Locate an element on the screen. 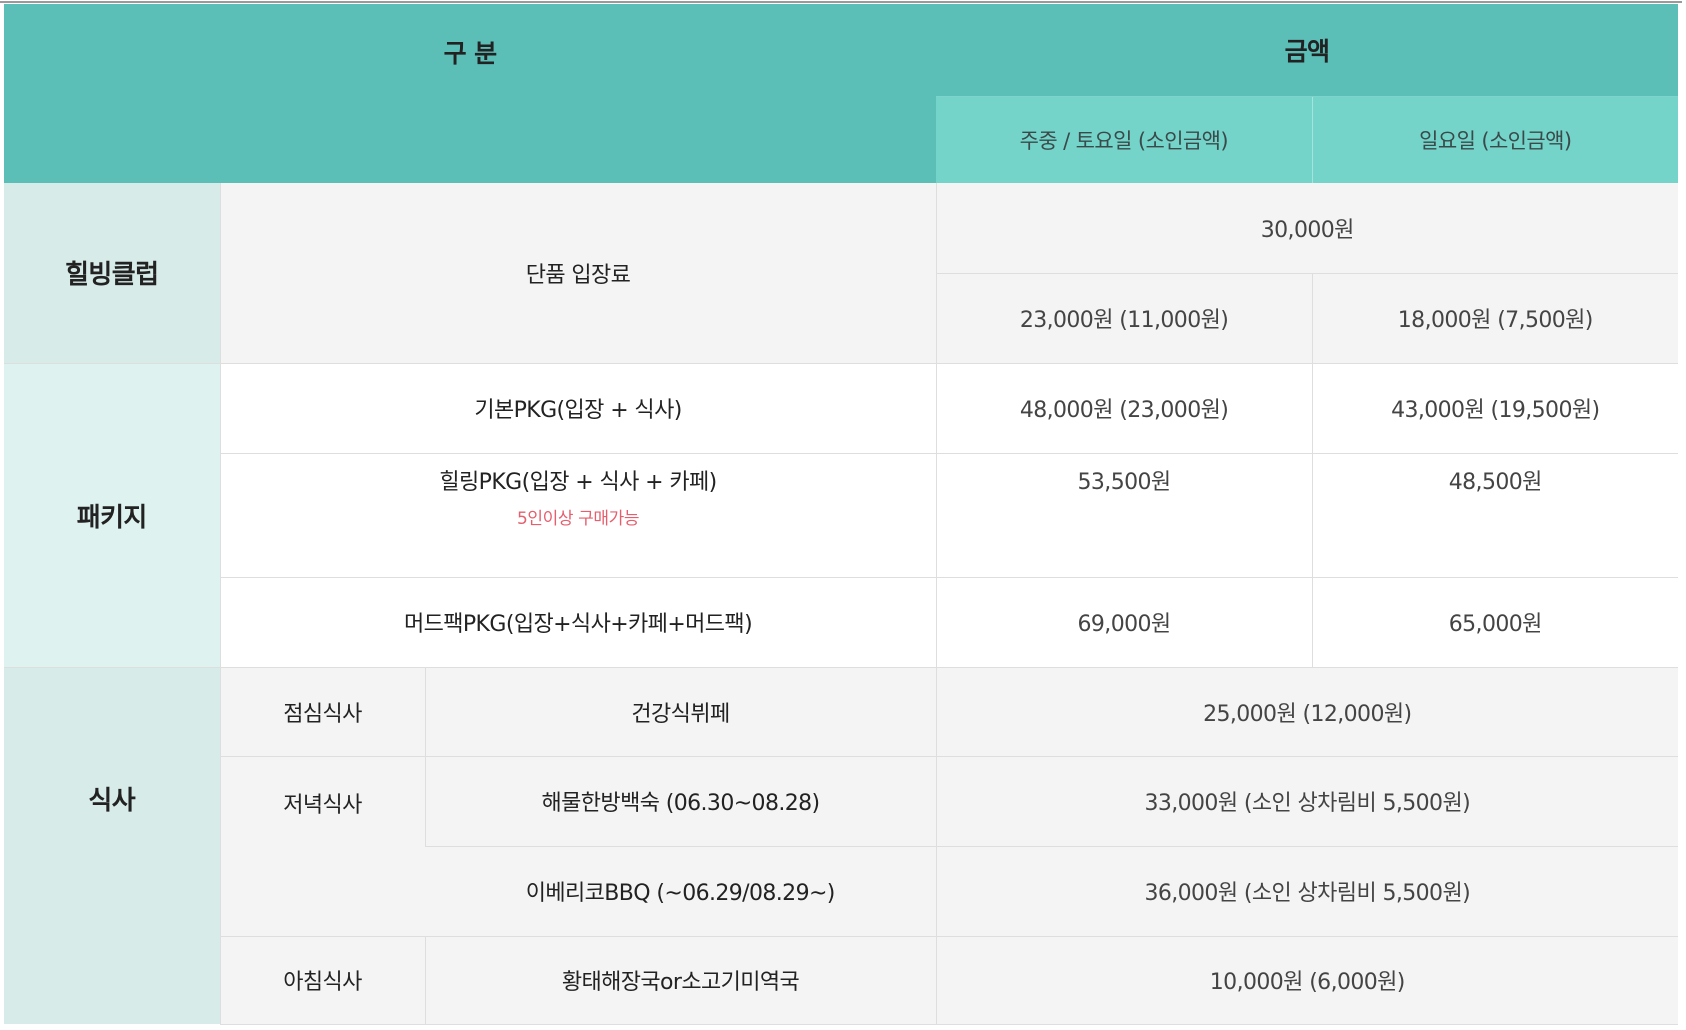 The width and height of the screenshot is (1686, 1030). price-dinner-seafood: 33,000원 (소인 상차림비 5,500원) is located at coordinates (1307, 800).